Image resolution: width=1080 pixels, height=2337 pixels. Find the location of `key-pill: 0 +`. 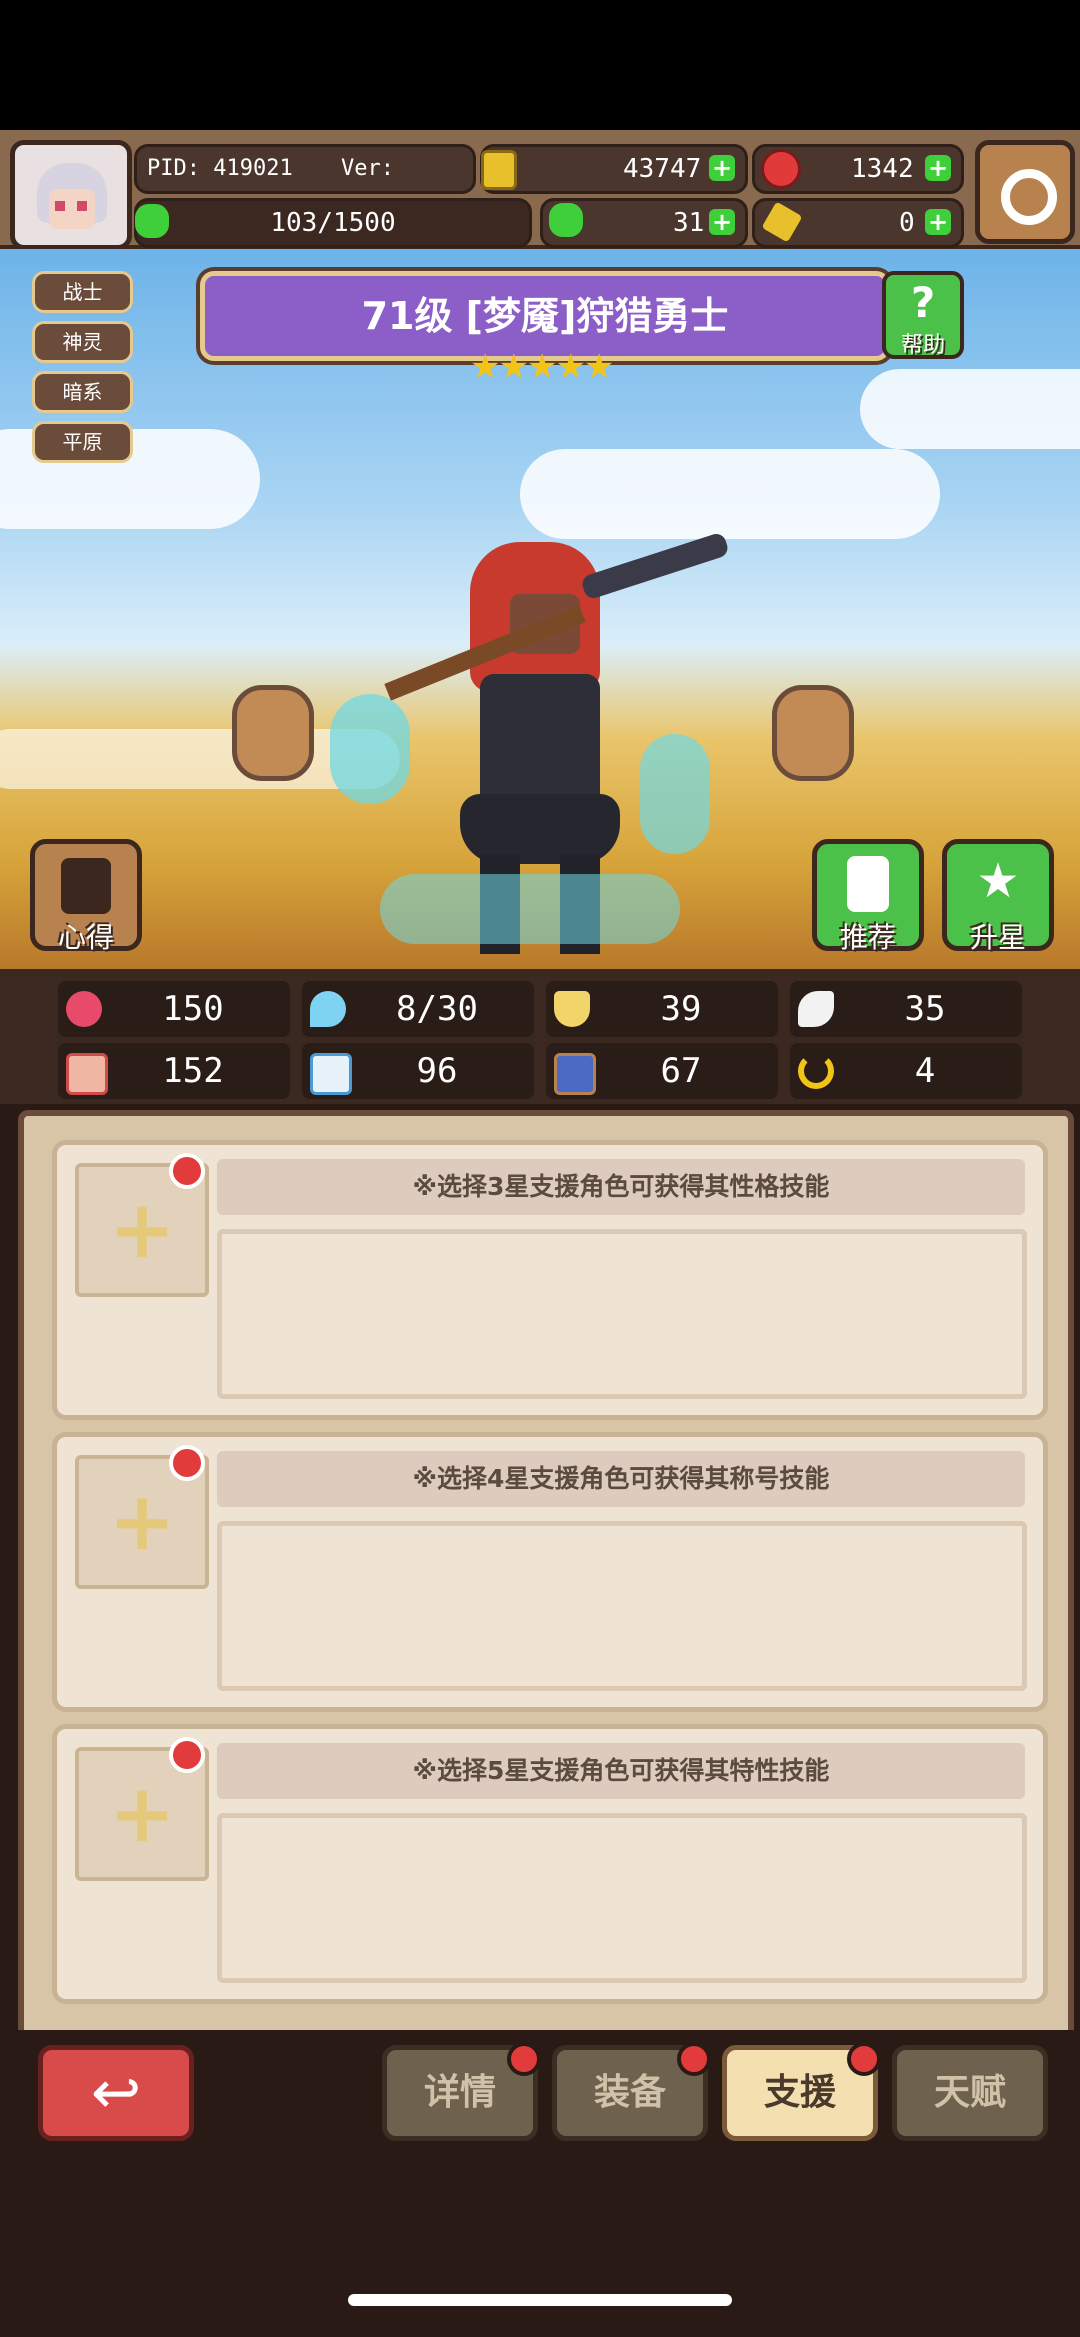

key-pill: 0 + is located at coordinates (858, 223).